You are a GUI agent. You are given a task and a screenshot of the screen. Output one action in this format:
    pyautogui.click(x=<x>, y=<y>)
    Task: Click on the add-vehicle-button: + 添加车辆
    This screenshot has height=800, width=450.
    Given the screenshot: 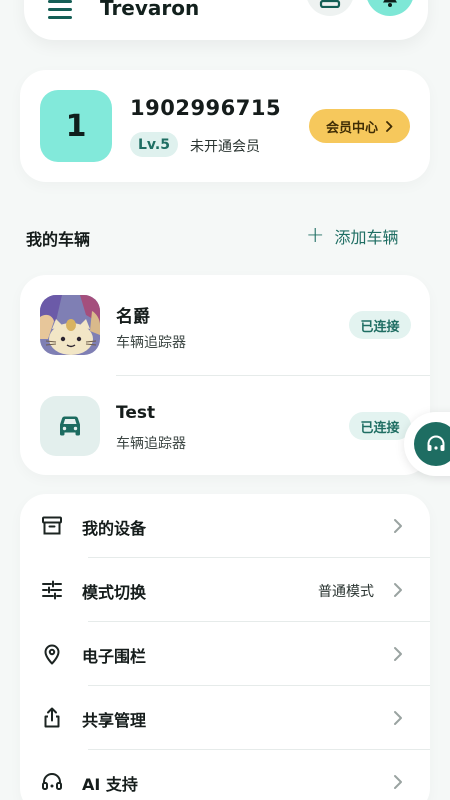 What is the action you would take?
    pyautogui.click(x=352, y=236)
    